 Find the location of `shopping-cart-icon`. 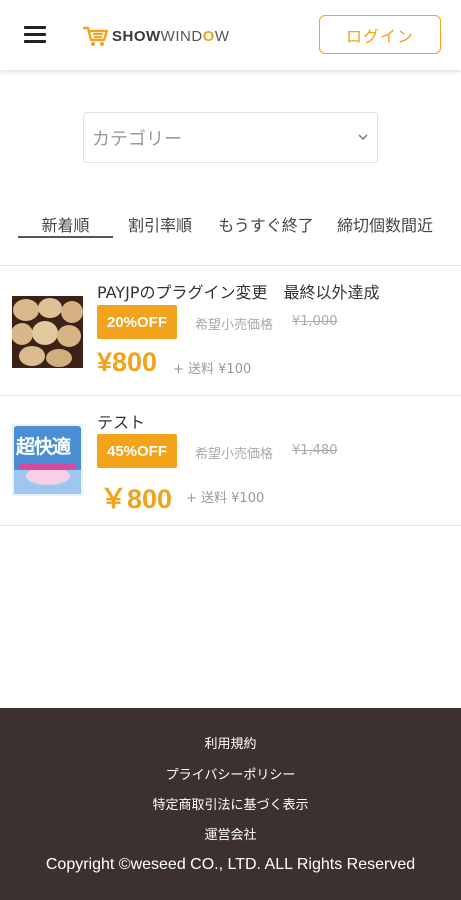

shopping-cart-icon is located at coordinates (95, 36).